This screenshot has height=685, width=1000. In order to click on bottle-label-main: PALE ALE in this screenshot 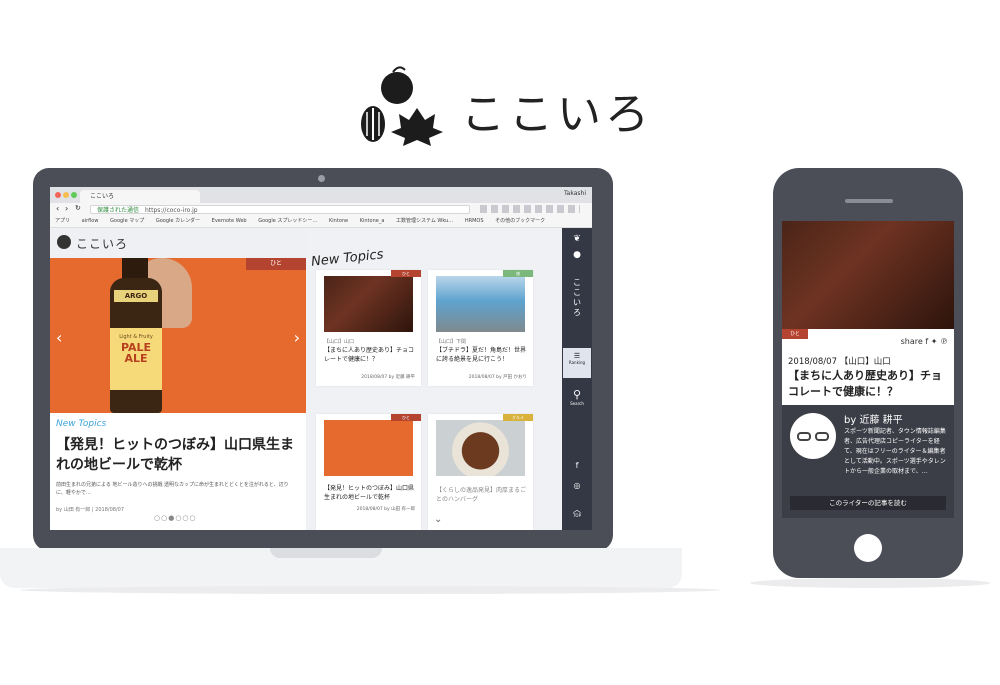, I will do `click(136, 353)`.